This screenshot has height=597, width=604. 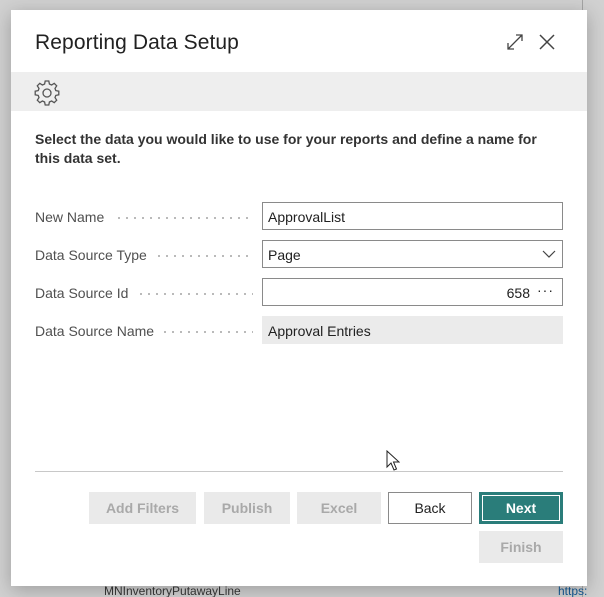 What do you see at coordinates (412, 330) in the screenshot?
I see `data-source-name-field: Approval Entries` at bounding box center [412, 330].